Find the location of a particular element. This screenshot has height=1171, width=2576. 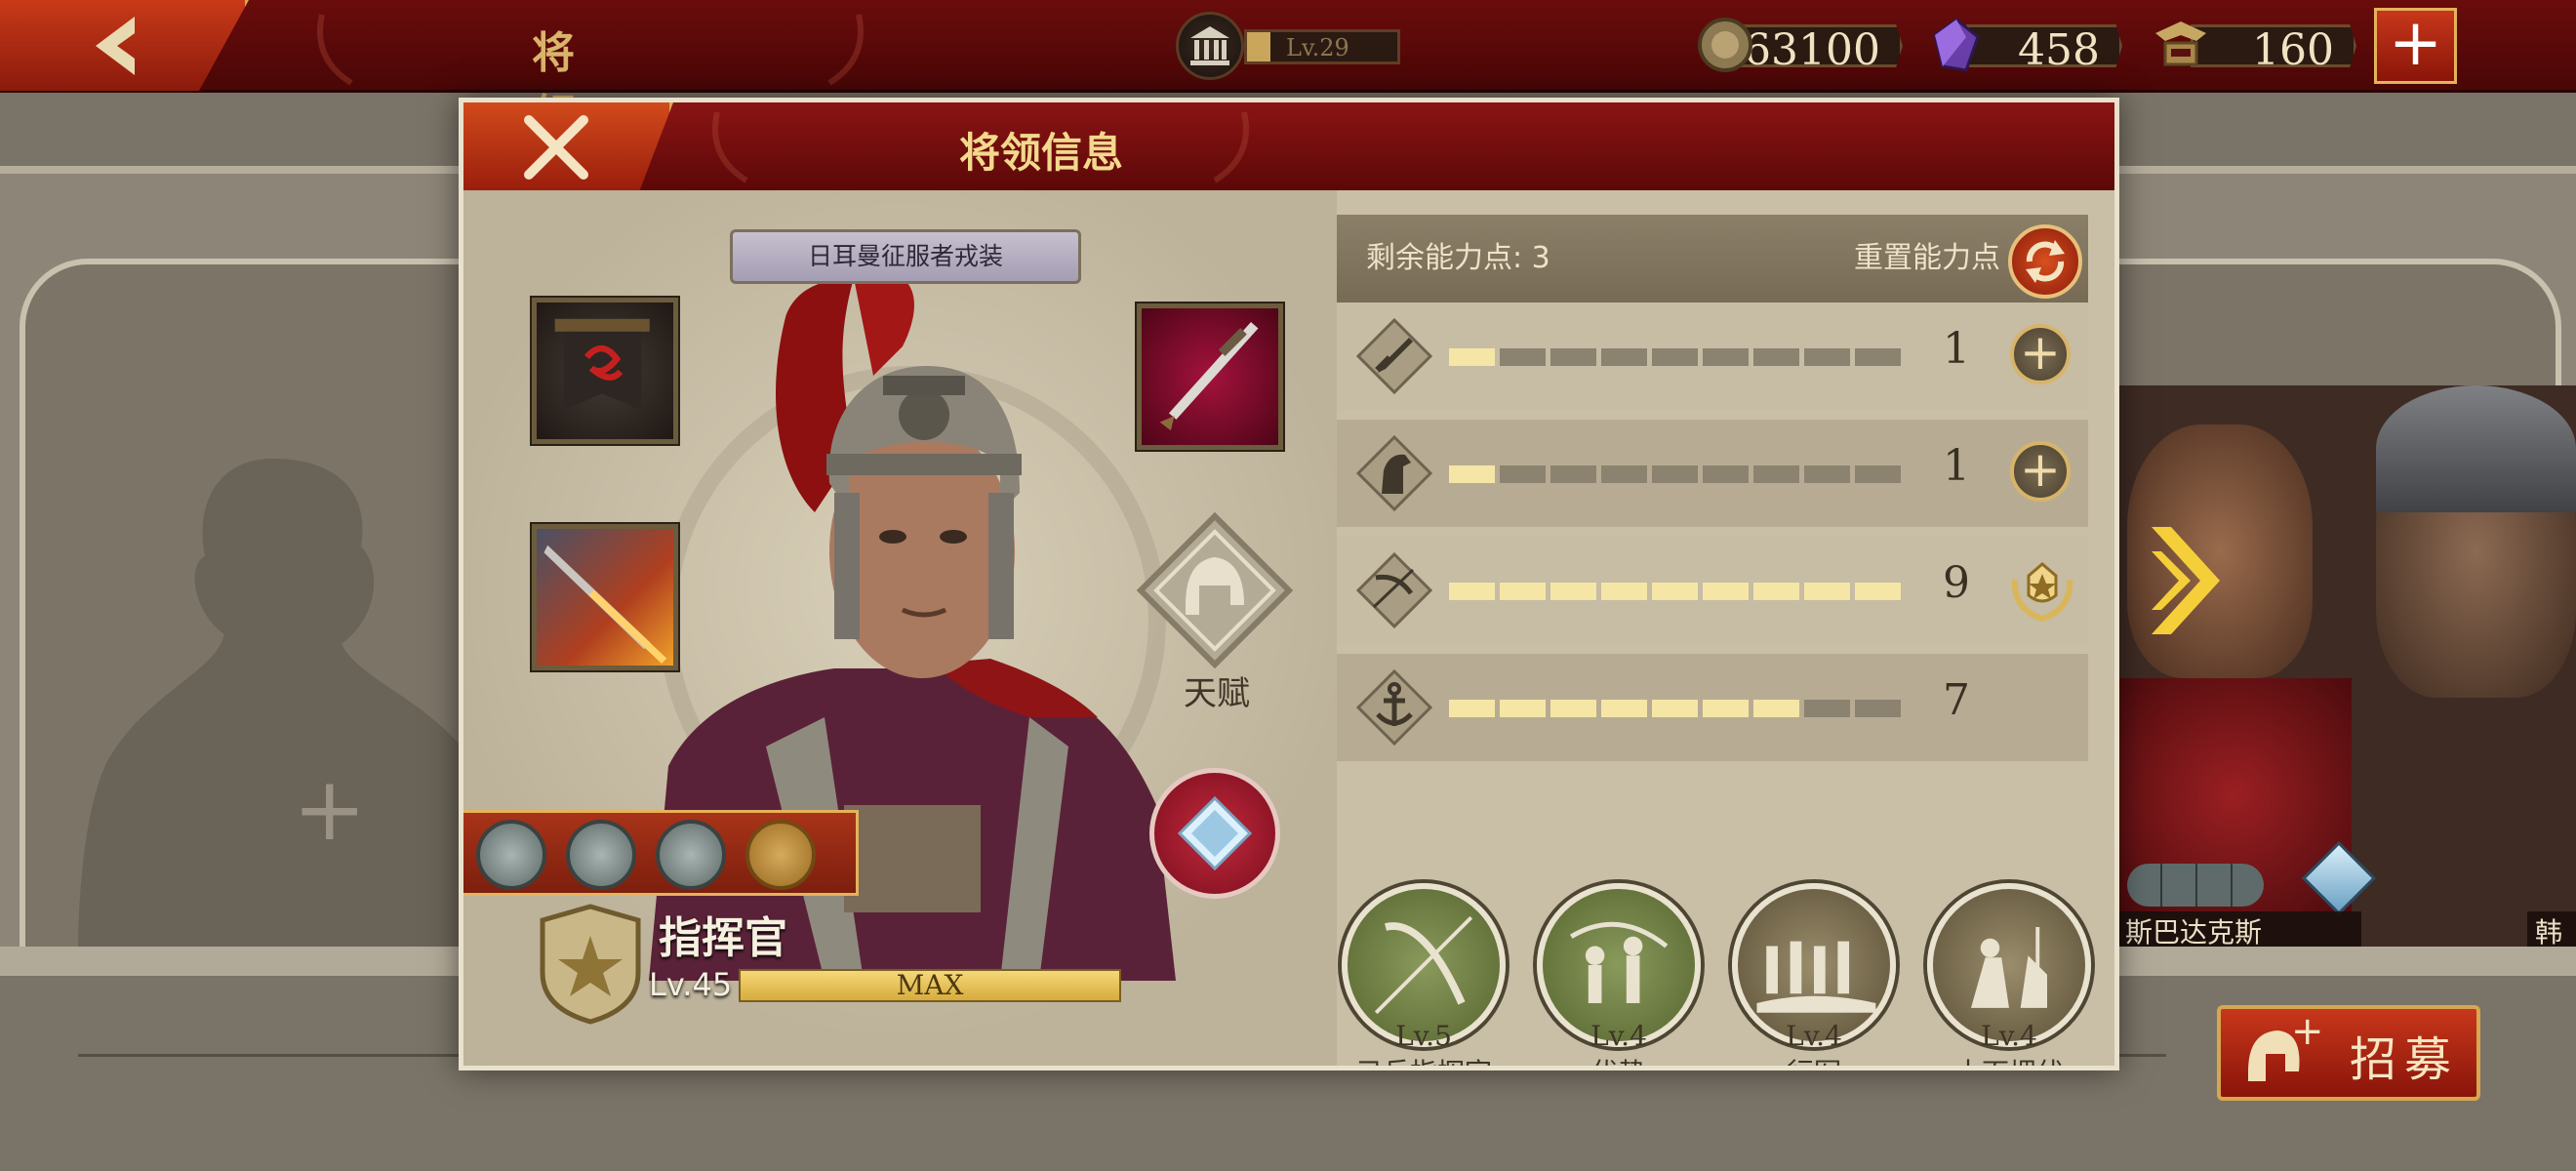

equip-slot-weapon is located at coordinates (1210, 376).